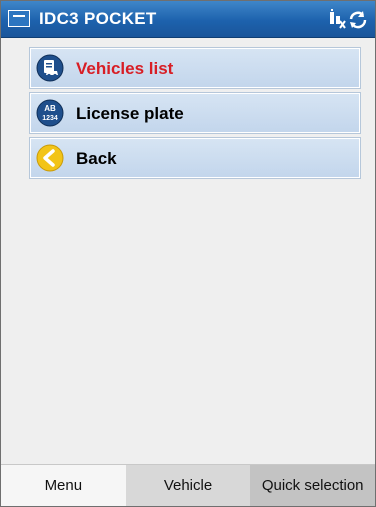 The height and width of the screenshot is (507, 376). What do you see at coordinates (348, 19) in the screenshot?
I see `status-icons` at bounding box center [348, 19].